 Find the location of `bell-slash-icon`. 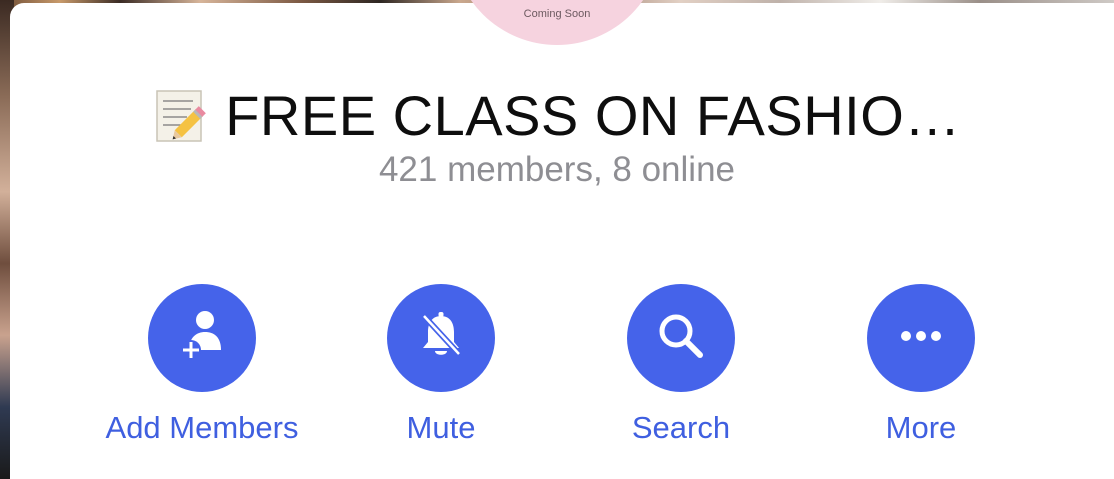

bell-slash-icon is located at coordinates (441, 338).